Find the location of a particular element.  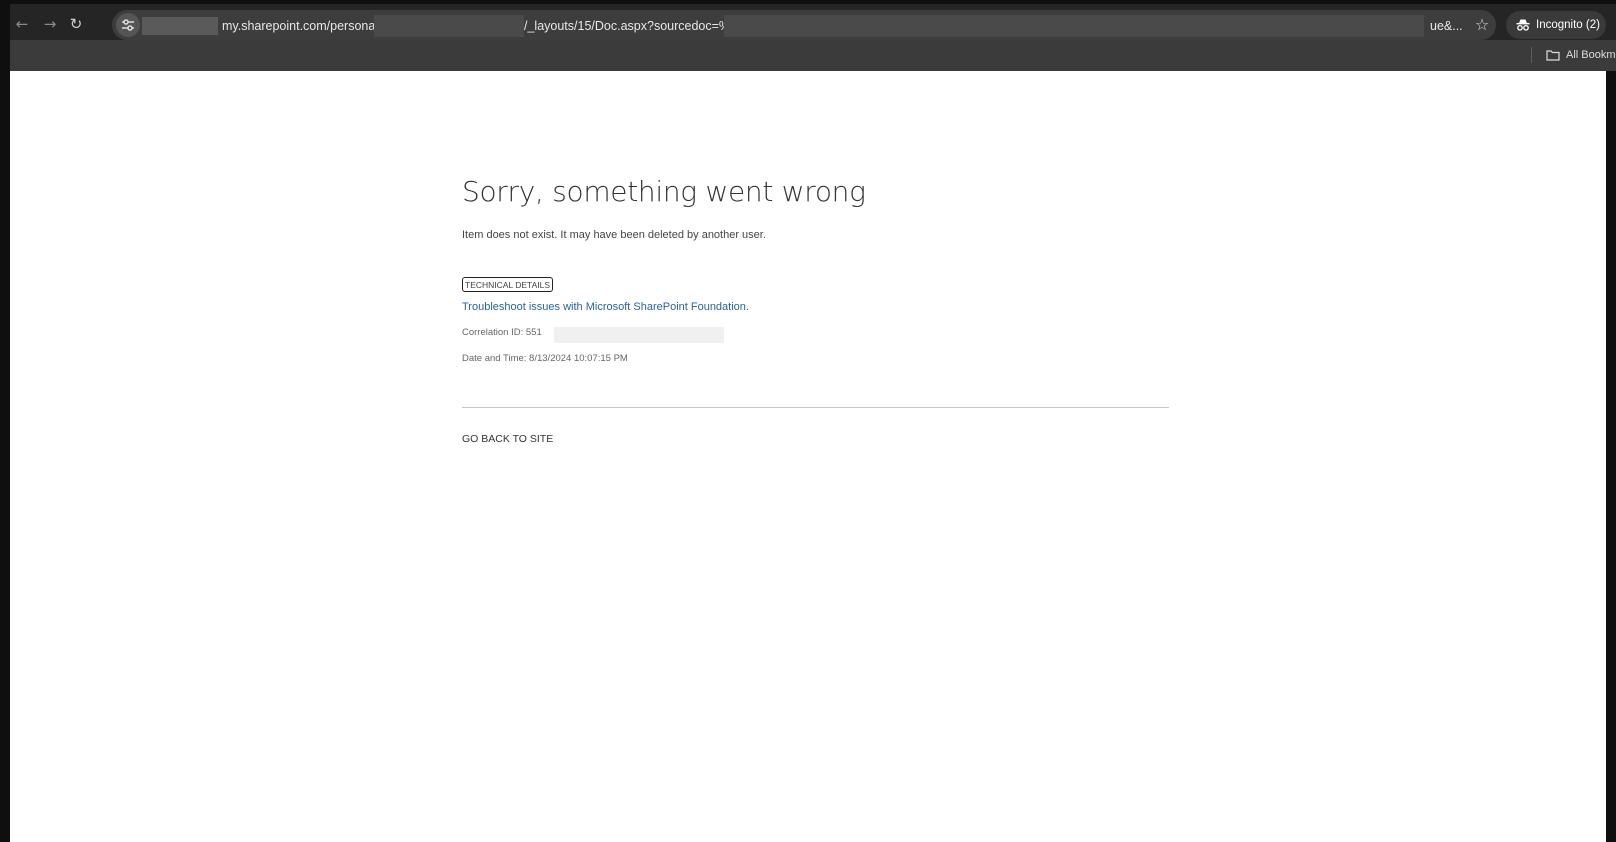

folder-icon is located at coordinates (1553, 55).